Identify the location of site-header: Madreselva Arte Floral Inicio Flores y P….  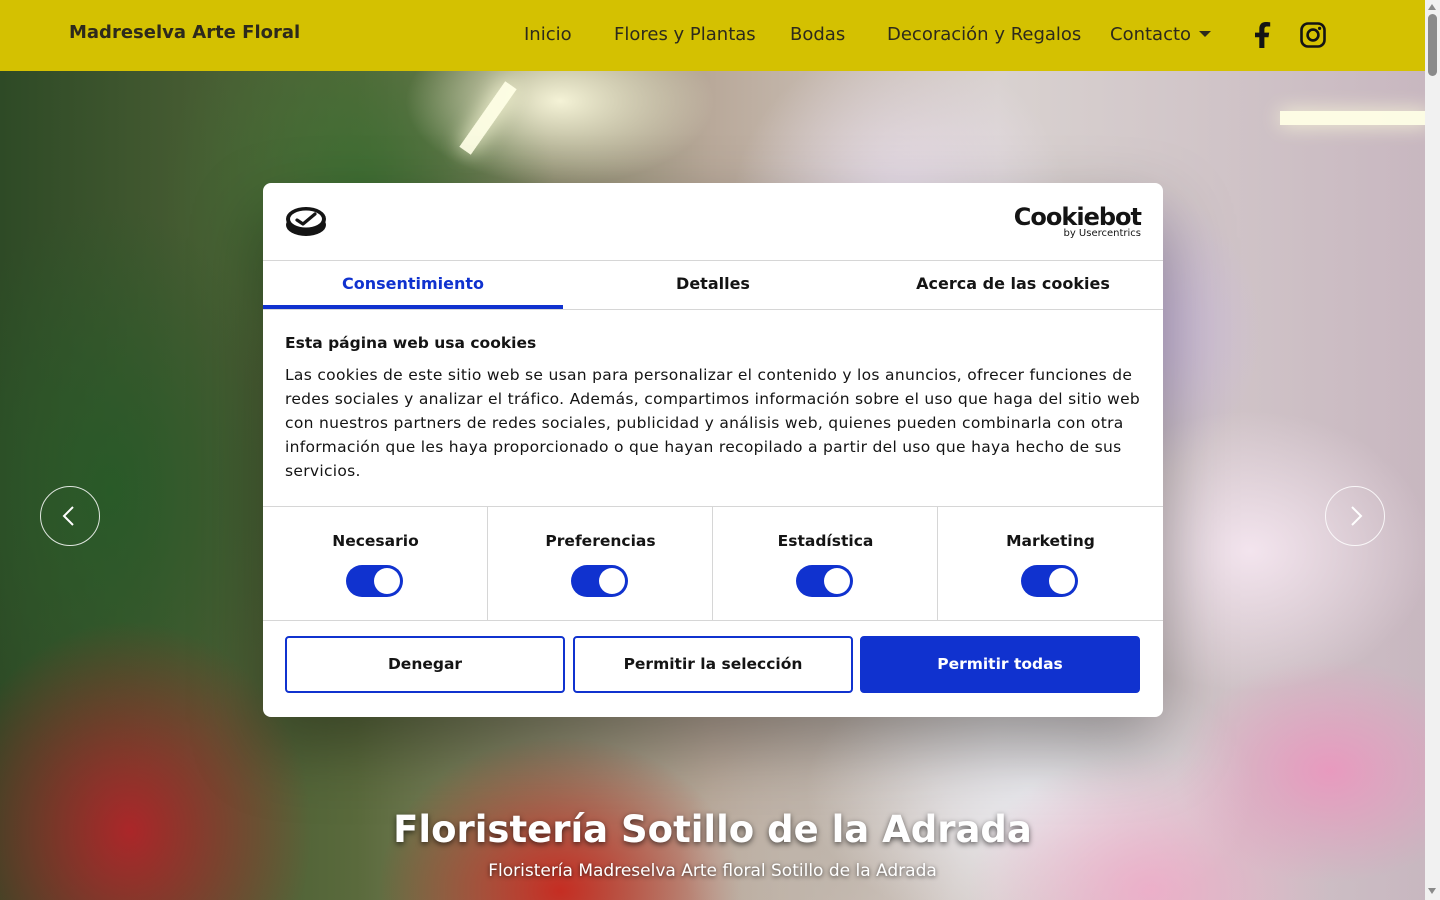
(712, 35).